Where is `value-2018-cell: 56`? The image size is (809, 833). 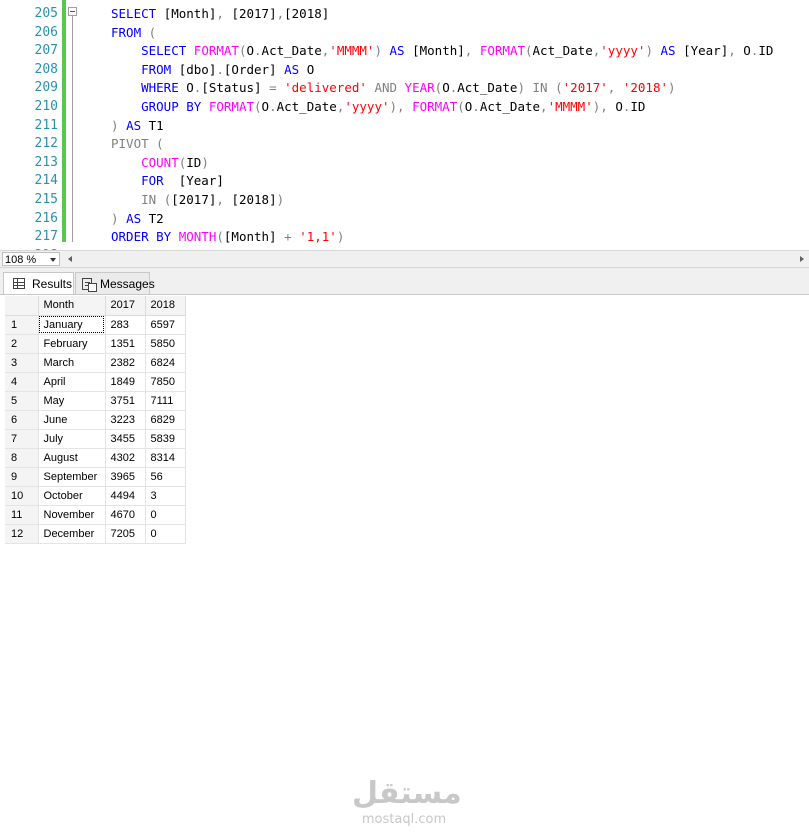
value-2018-cell: 56 is located at coordinates (165, 477).